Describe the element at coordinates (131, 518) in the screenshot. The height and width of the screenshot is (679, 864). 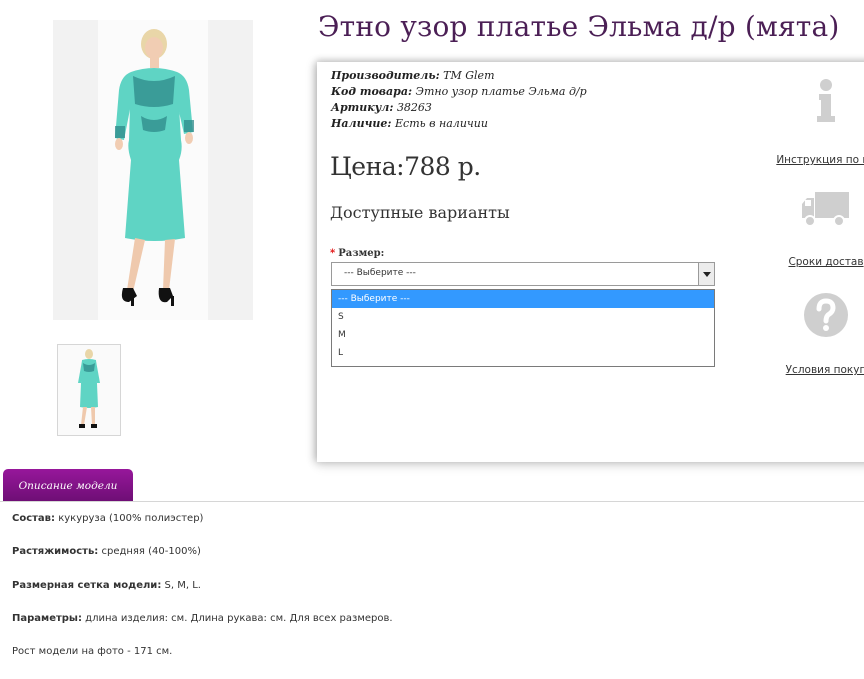
I see `composition-value: кукуруза (100% полиэстер)` at that location.